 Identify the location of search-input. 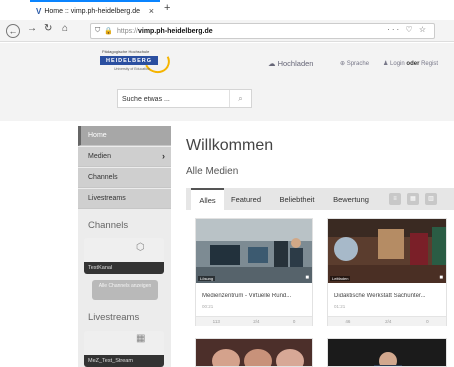
(172, 99).